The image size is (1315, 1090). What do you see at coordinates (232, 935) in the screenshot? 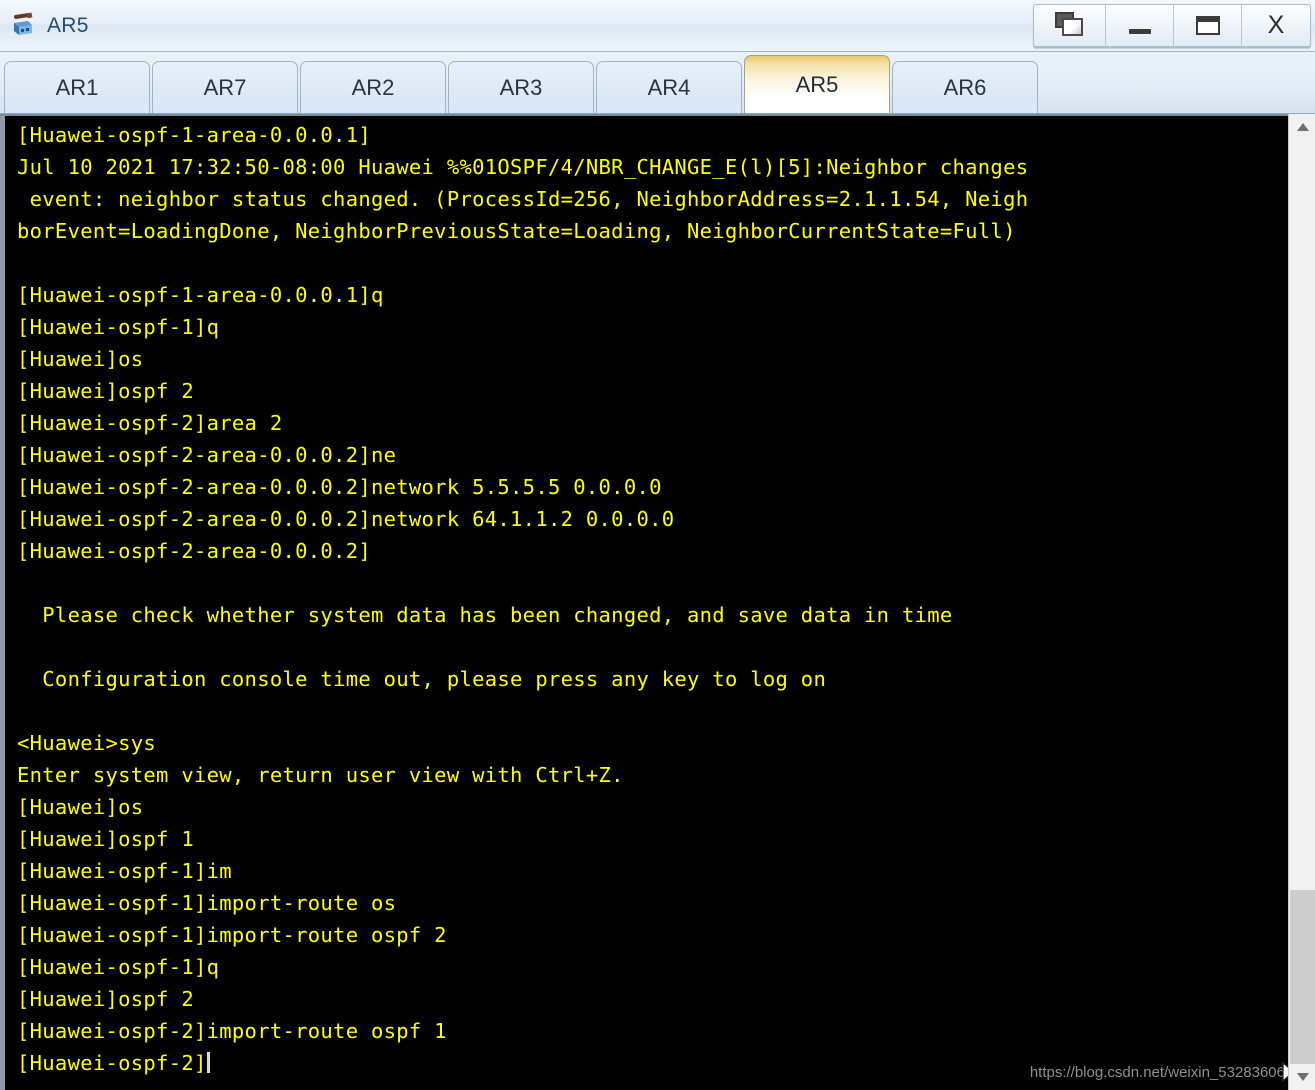
I see `terminal-line: [Huawei-ospf-1]import-route ospf 2` at bounding box center [232, 935].